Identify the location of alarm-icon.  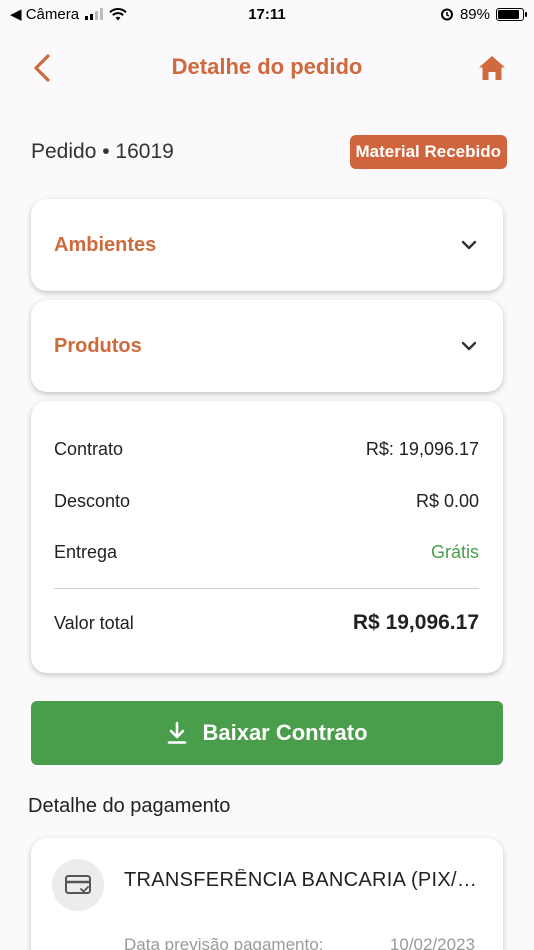
(446, 14).